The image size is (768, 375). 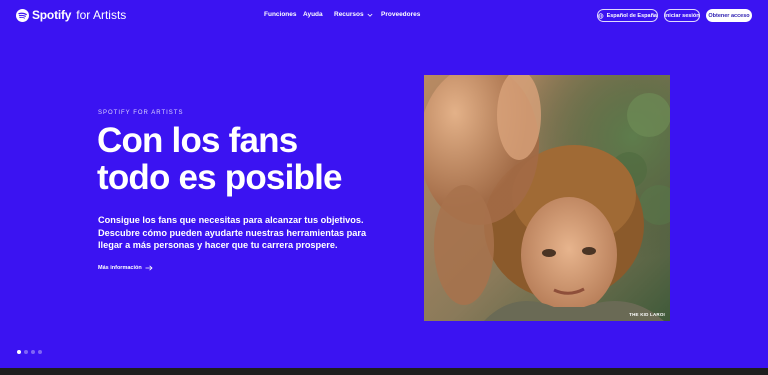 I want to click on arrow-right-icon, so click(x=149, y=268).